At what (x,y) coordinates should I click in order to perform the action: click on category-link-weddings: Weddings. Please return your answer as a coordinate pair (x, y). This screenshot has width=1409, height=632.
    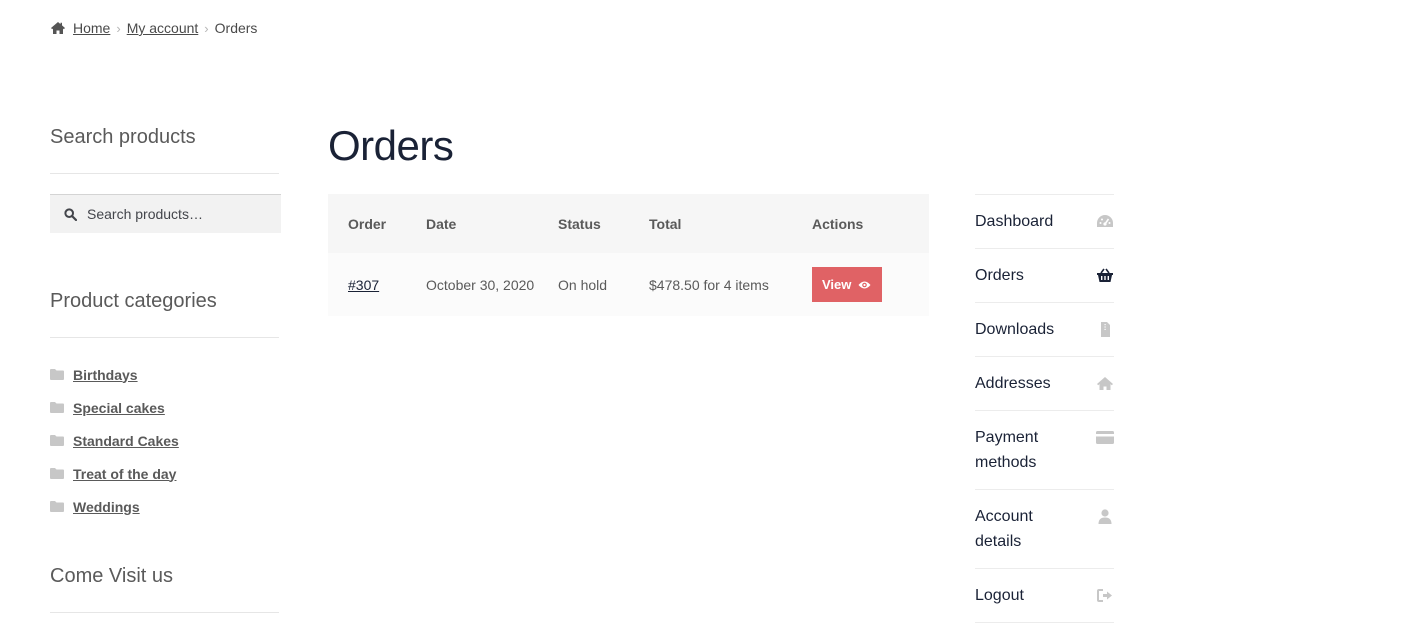
    Looking at the image, I should click on (106, 507).